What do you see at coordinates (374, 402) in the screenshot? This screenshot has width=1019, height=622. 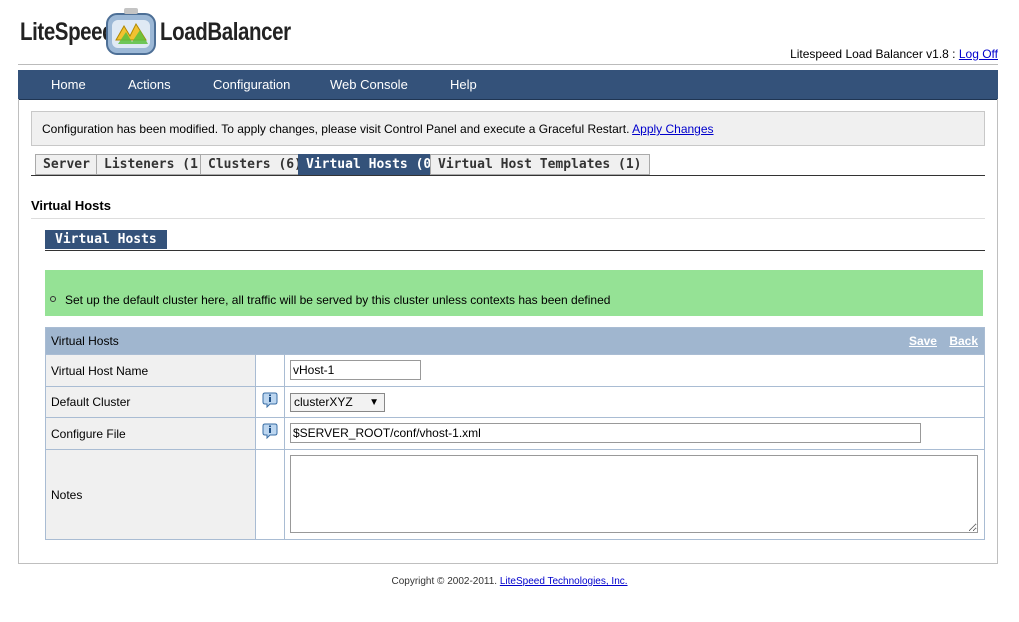 I see `dropdown-arrow-icon: ▼` at bounding box center [374, 402].